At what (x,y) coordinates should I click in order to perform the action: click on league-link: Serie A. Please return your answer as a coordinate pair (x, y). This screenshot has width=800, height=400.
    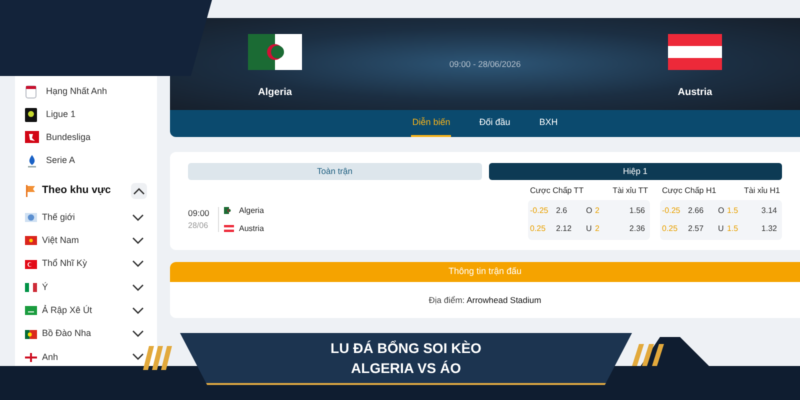
    Looking at the image, I should click on (61, 161).